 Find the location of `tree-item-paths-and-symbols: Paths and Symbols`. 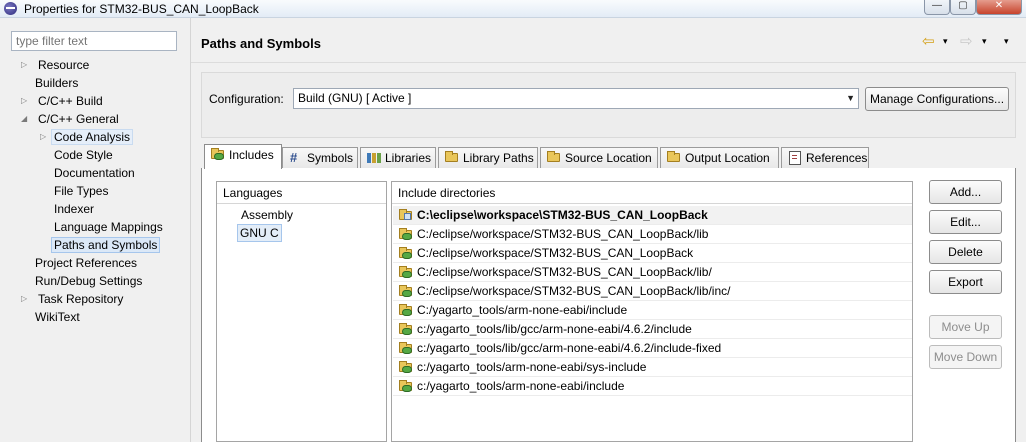

tree-item-paths-and-symbols: Paths and Symbols is located at coordinates (106, 245).